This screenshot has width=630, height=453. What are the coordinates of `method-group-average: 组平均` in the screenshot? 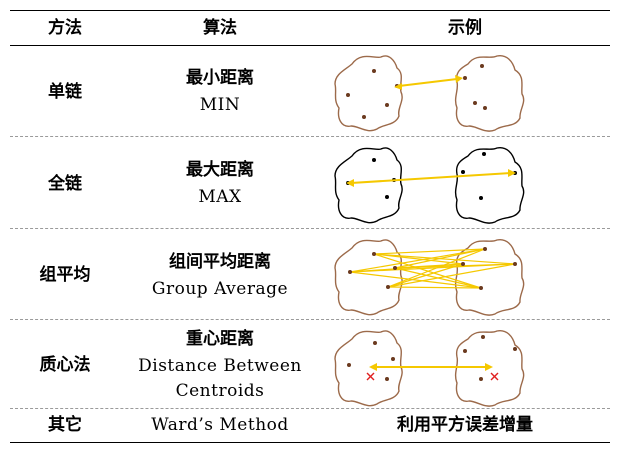 It's located at (65, 275).